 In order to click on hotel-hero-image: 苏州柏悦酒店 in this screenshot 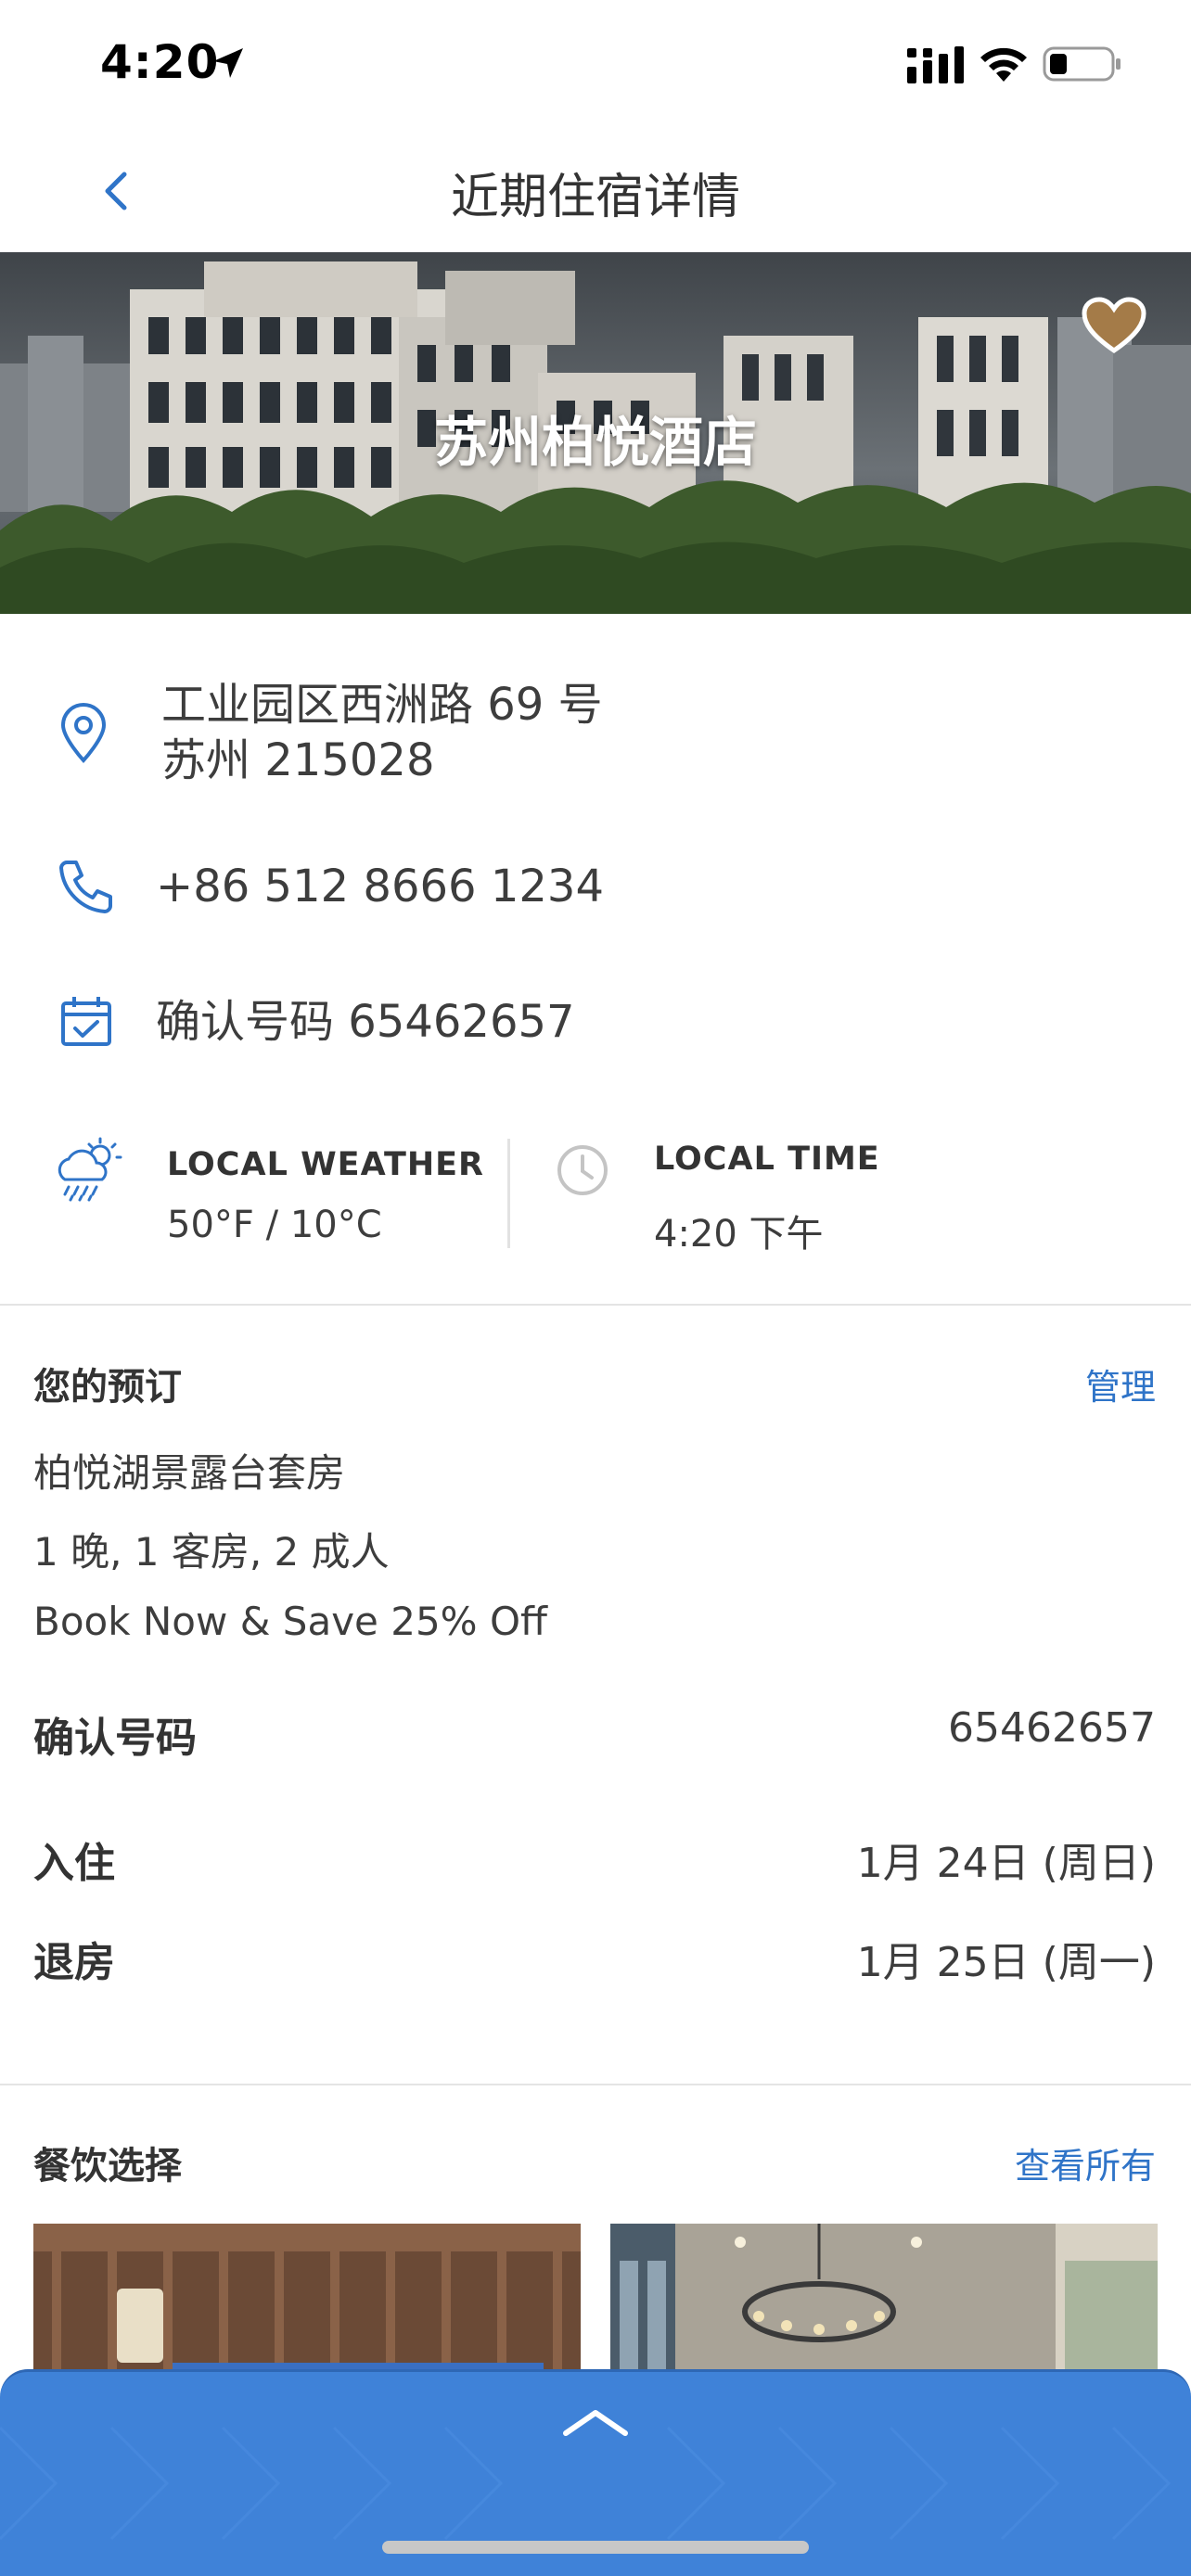, I will do `click(595, 433)`.